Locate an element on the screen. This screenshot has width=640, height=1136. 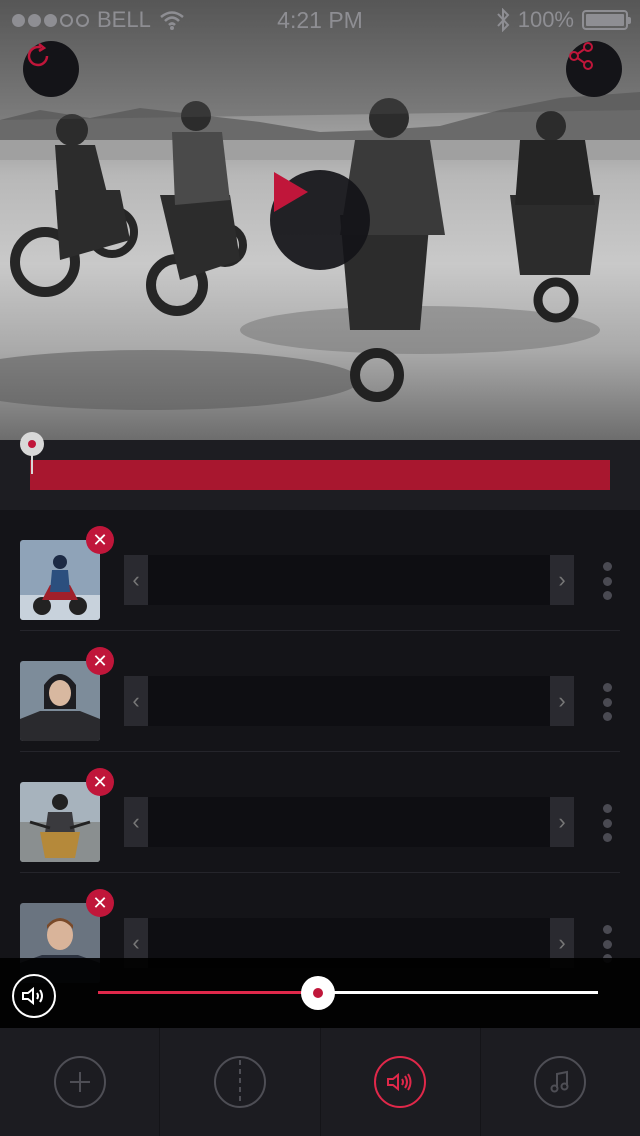
volume-slider is located at coordinates (348, 993).